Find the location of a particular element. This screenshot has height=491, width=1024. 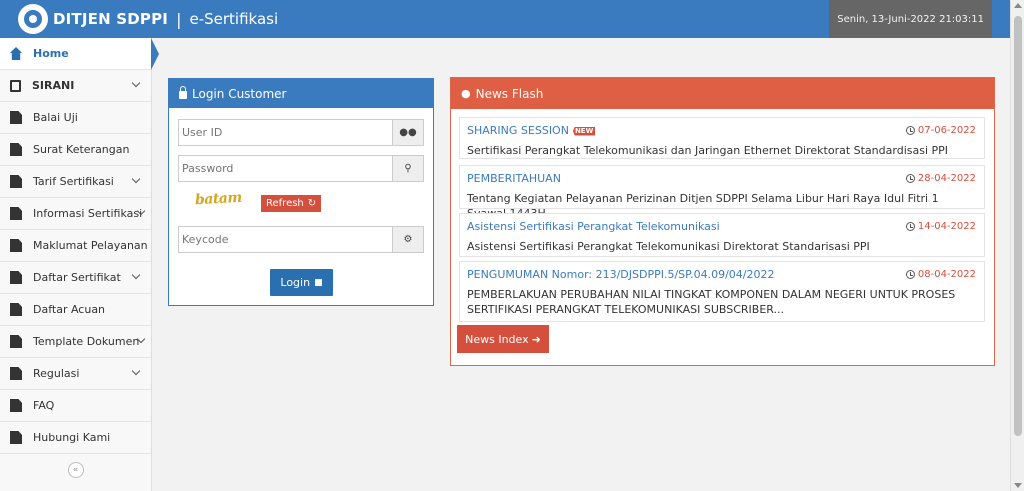

sidebar-item-label: Template Dokumen is located at coordinates (86, 341).